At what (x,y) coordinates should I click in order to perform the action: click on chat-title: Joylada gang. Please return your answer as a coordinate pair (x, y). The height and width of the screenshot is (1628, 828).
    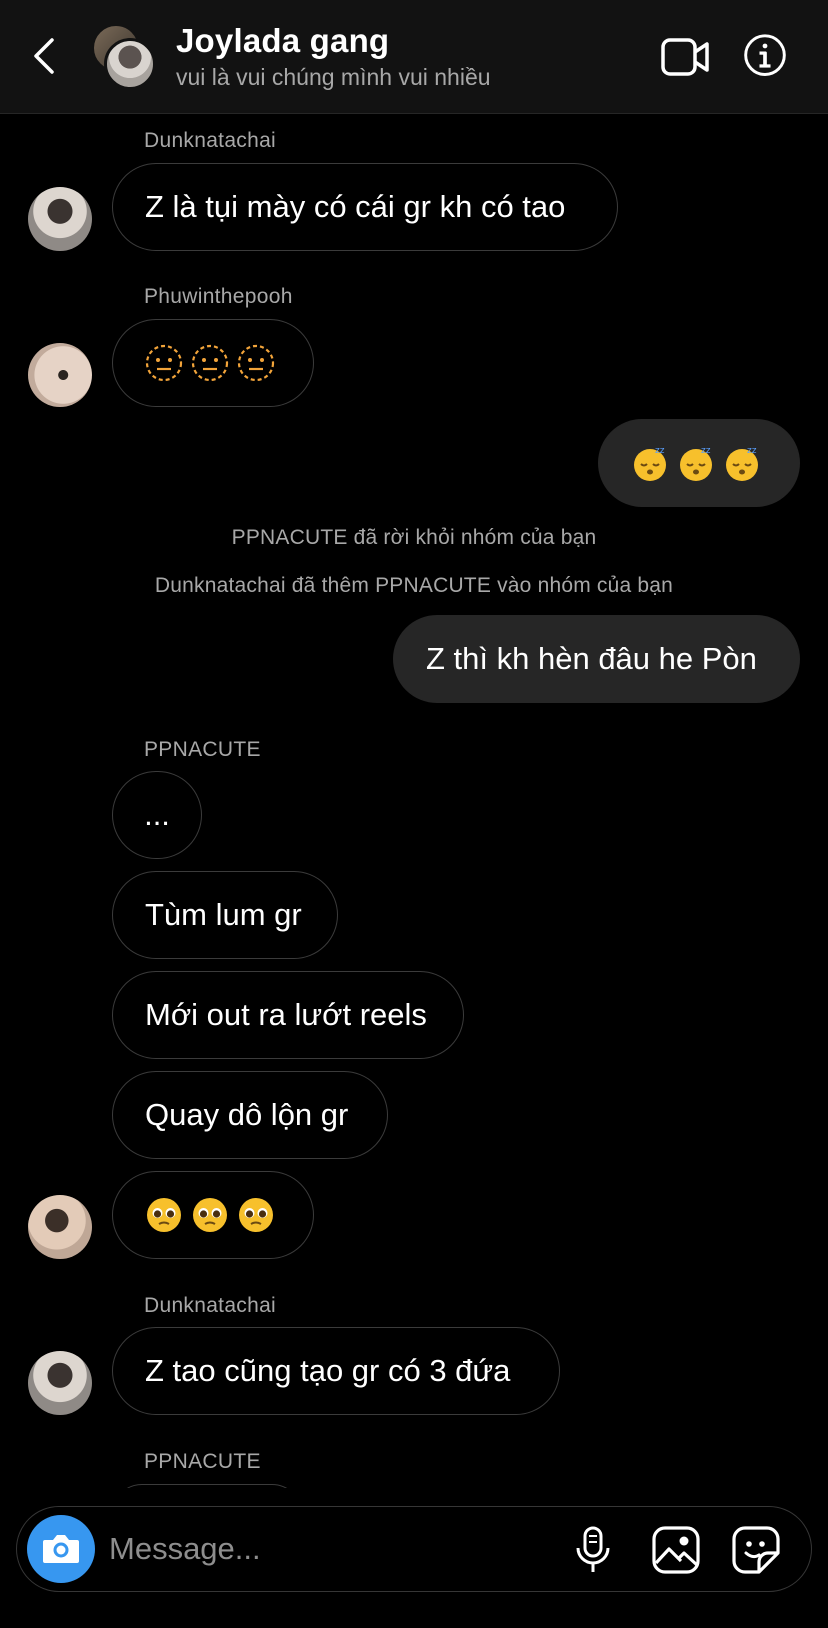
    Looking at the image, I should click on (282, 41).